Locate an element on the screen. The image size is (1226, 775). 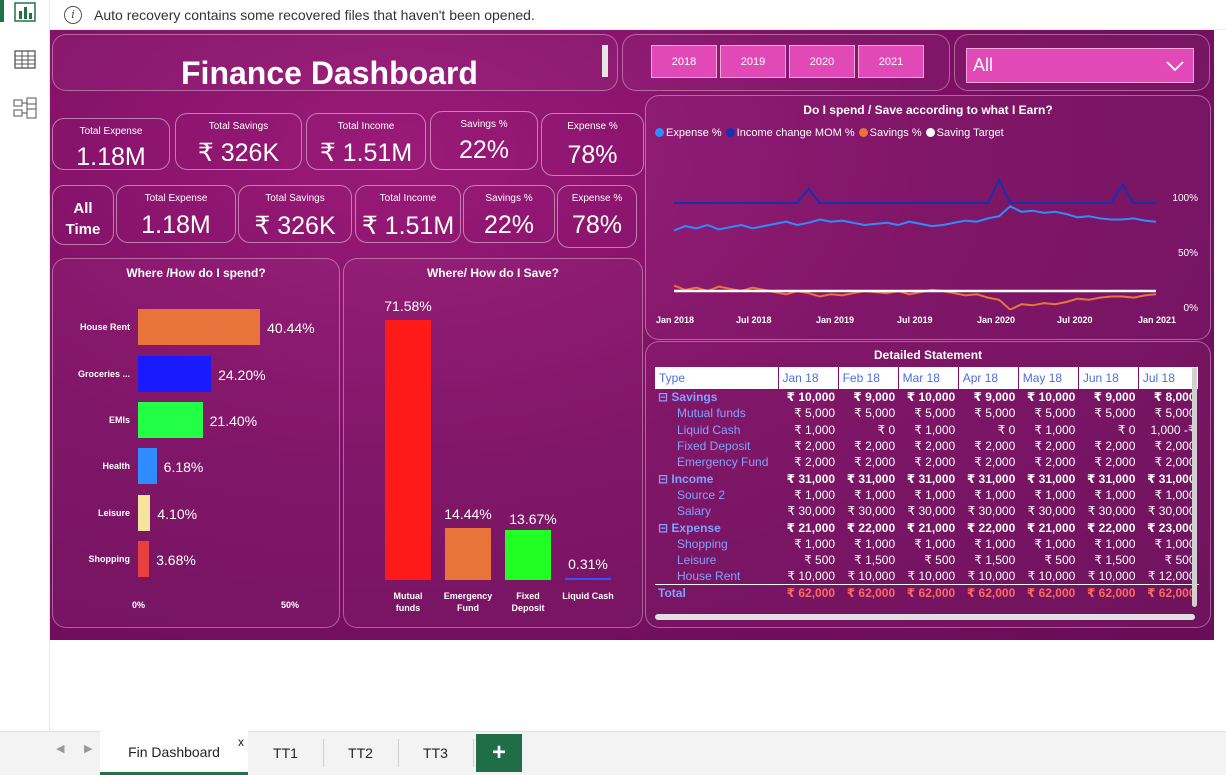
table-cell: ₹ 22,000 is located at coordinates (871, 527).